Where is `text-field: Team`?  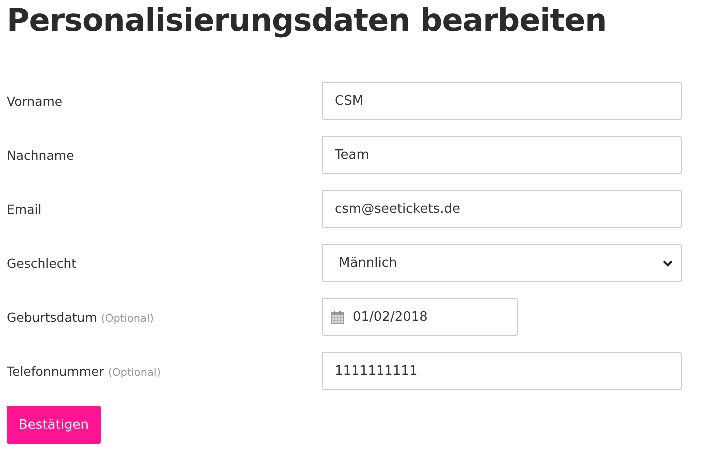
text-field: Team is located at coordinates (502, 155).